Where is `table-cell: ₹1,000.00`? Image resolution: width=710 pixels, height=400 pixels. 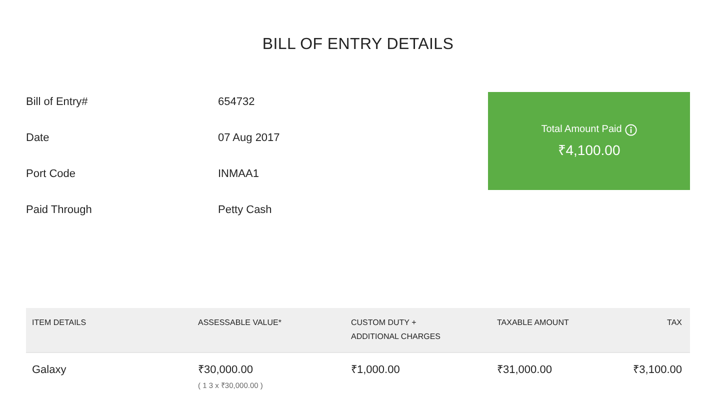 table-cell: ₹1,000.00 is located at coordinates (375, 370).